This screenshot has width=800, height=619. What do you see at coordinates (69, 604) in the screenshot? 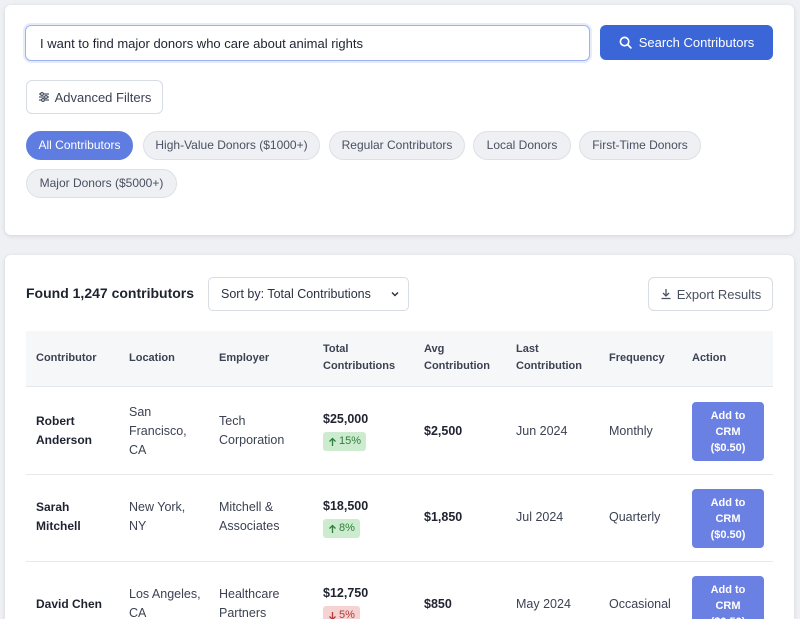
I see `contributor-name: David Chen` at bounding box center [69, 604].